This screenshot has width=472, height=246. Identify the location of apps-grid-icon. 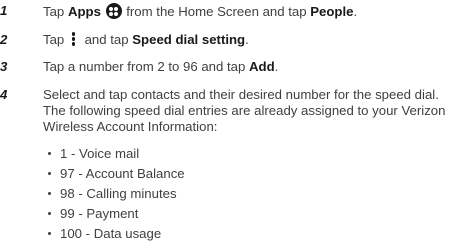
(113, 11).